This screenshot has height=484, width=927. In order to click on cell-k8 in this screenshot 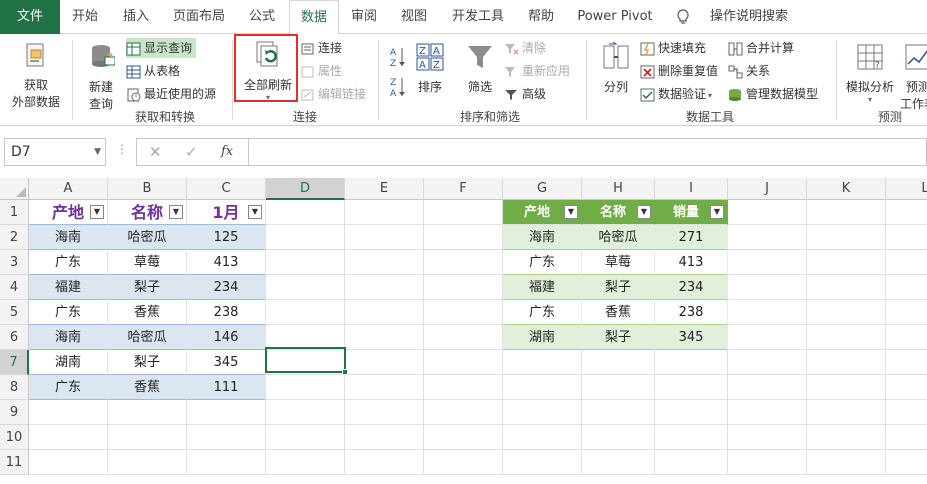, I will do `click(846, 387)`.